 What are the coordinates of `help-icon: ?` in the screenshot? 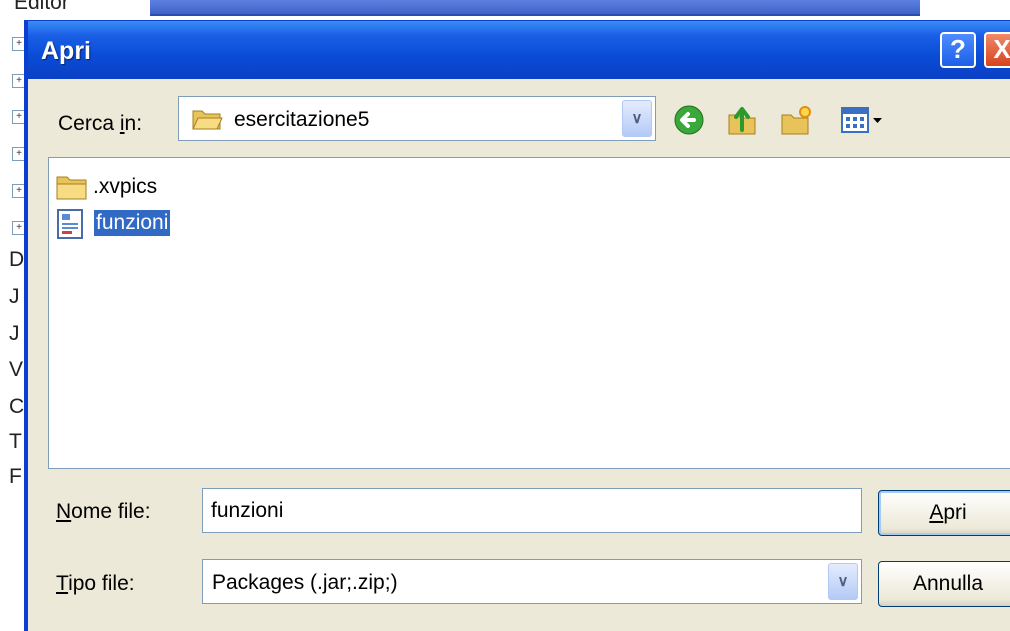 It's located at (958, 49).